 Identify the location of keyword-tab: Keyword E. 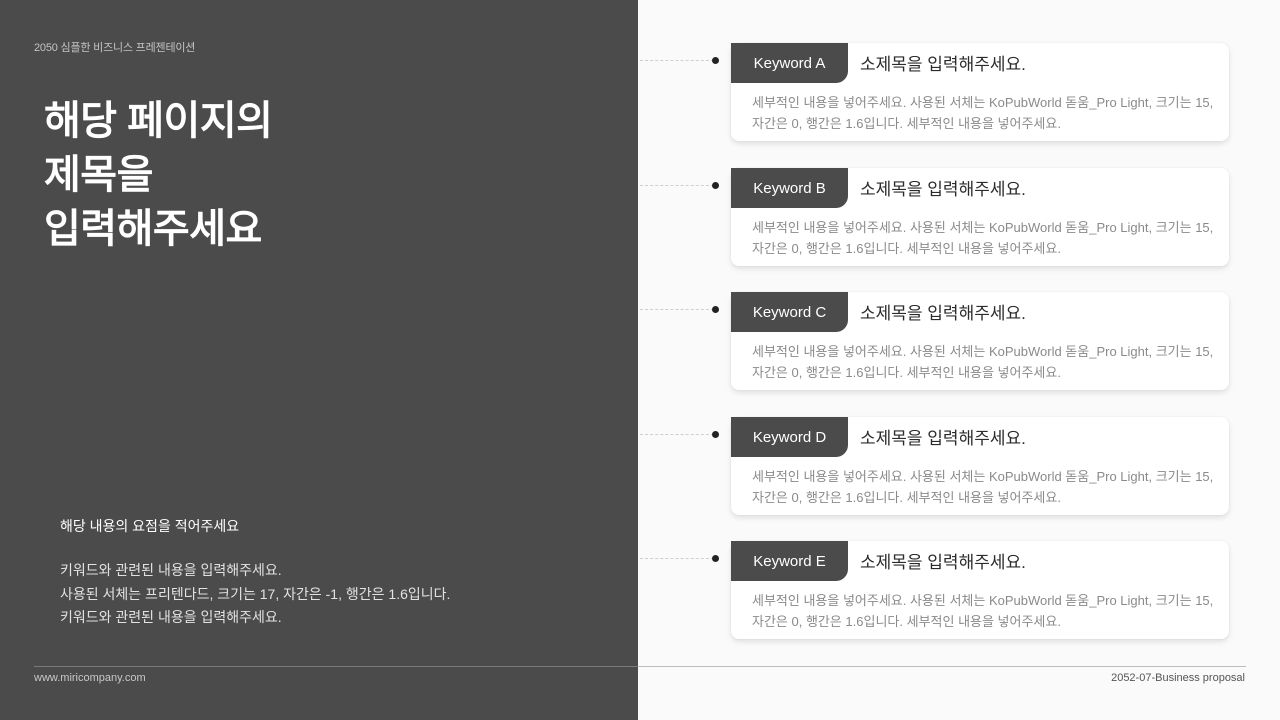
(789, 561).